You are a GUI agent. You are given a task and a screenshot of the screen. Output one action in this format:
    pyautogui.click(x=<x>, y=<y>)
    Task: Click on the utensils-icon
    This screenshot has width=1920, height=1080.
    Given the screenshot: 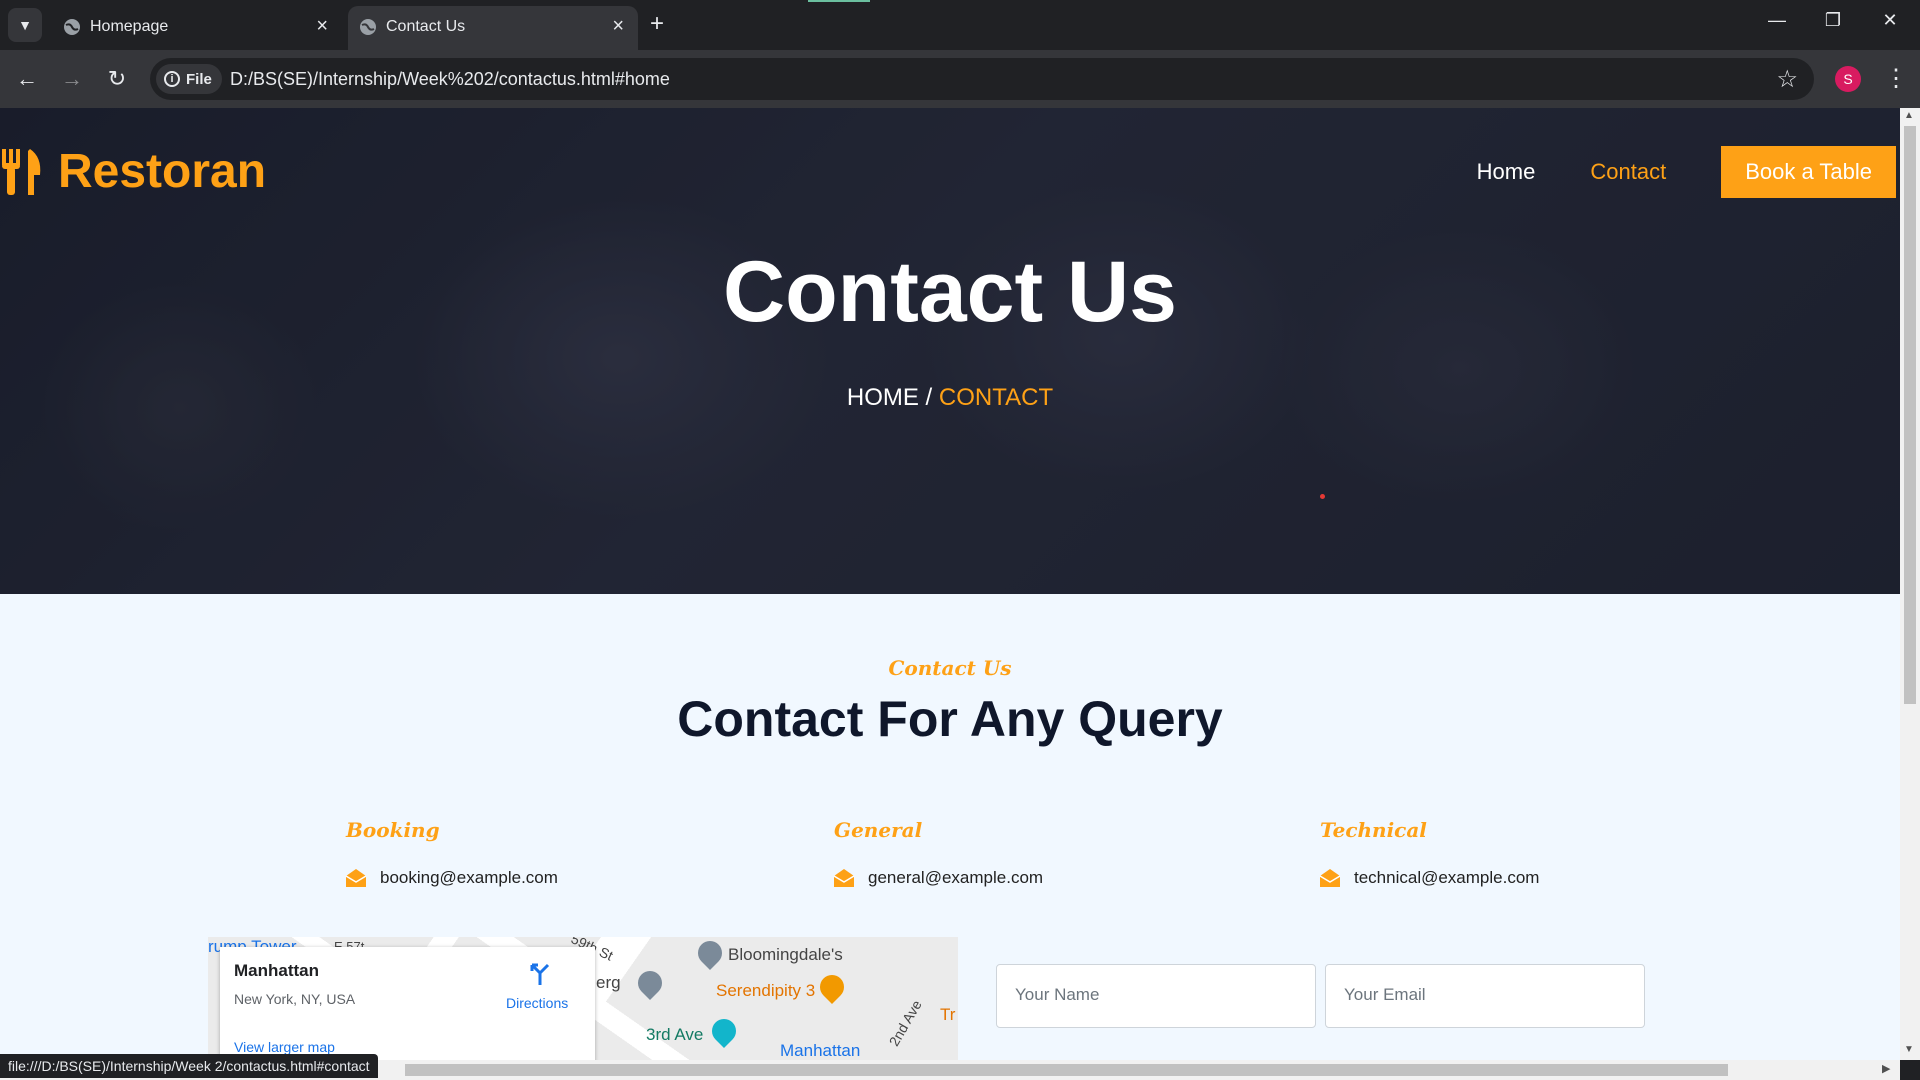 What is the action you would take?
    pyautogui.click(x=21, y=171)
    